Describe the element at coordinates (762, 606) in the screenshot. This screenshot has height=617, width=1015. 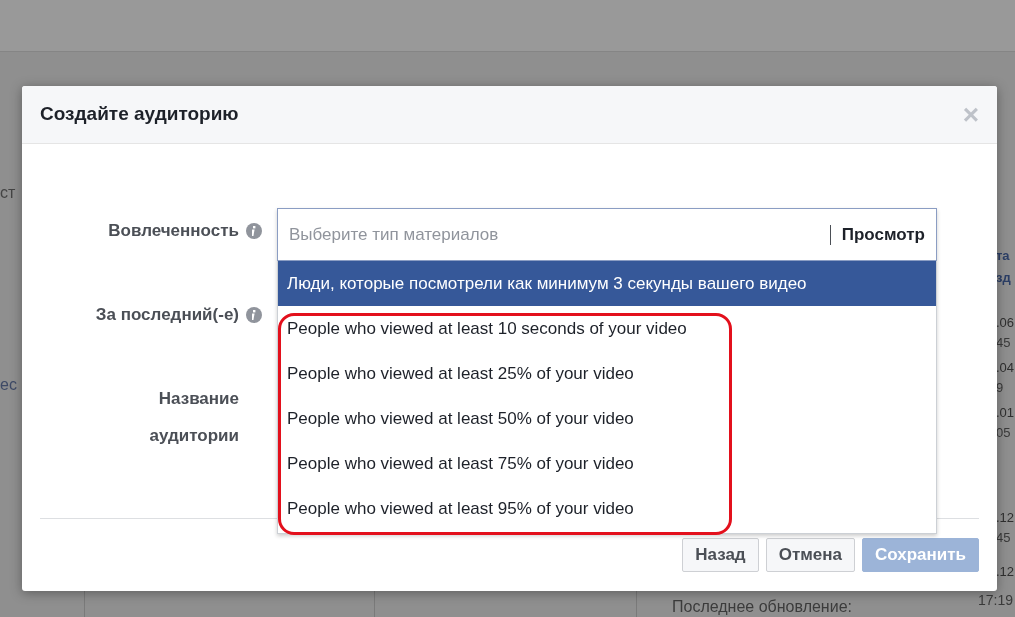
I see `background-text: Последнее обновление:` at that location.